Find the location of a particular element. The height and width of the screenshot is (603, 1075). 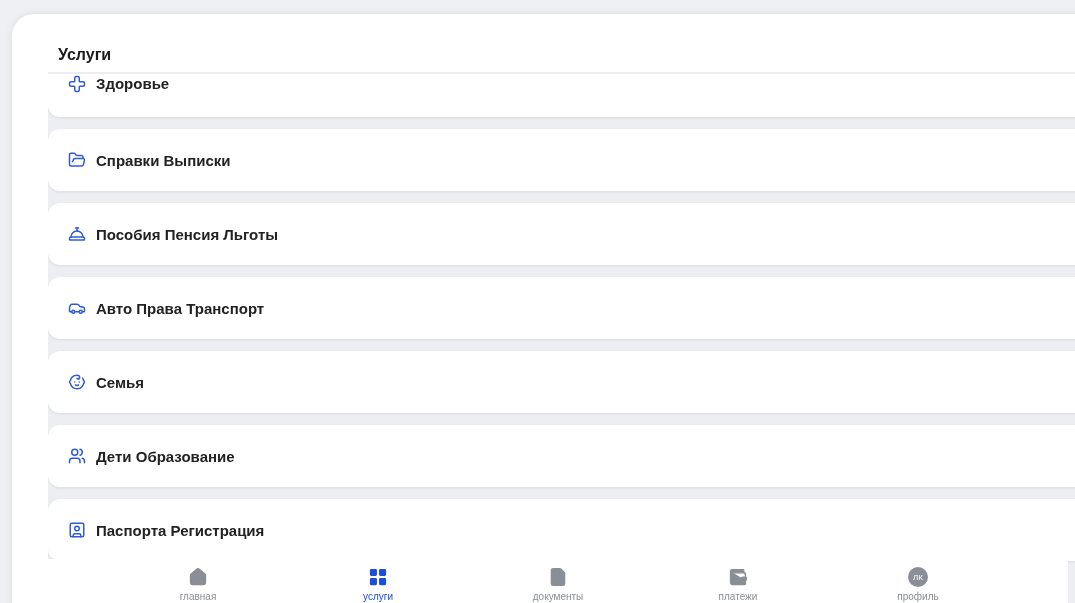

wallet-icon is located at coordinates (738, 577).